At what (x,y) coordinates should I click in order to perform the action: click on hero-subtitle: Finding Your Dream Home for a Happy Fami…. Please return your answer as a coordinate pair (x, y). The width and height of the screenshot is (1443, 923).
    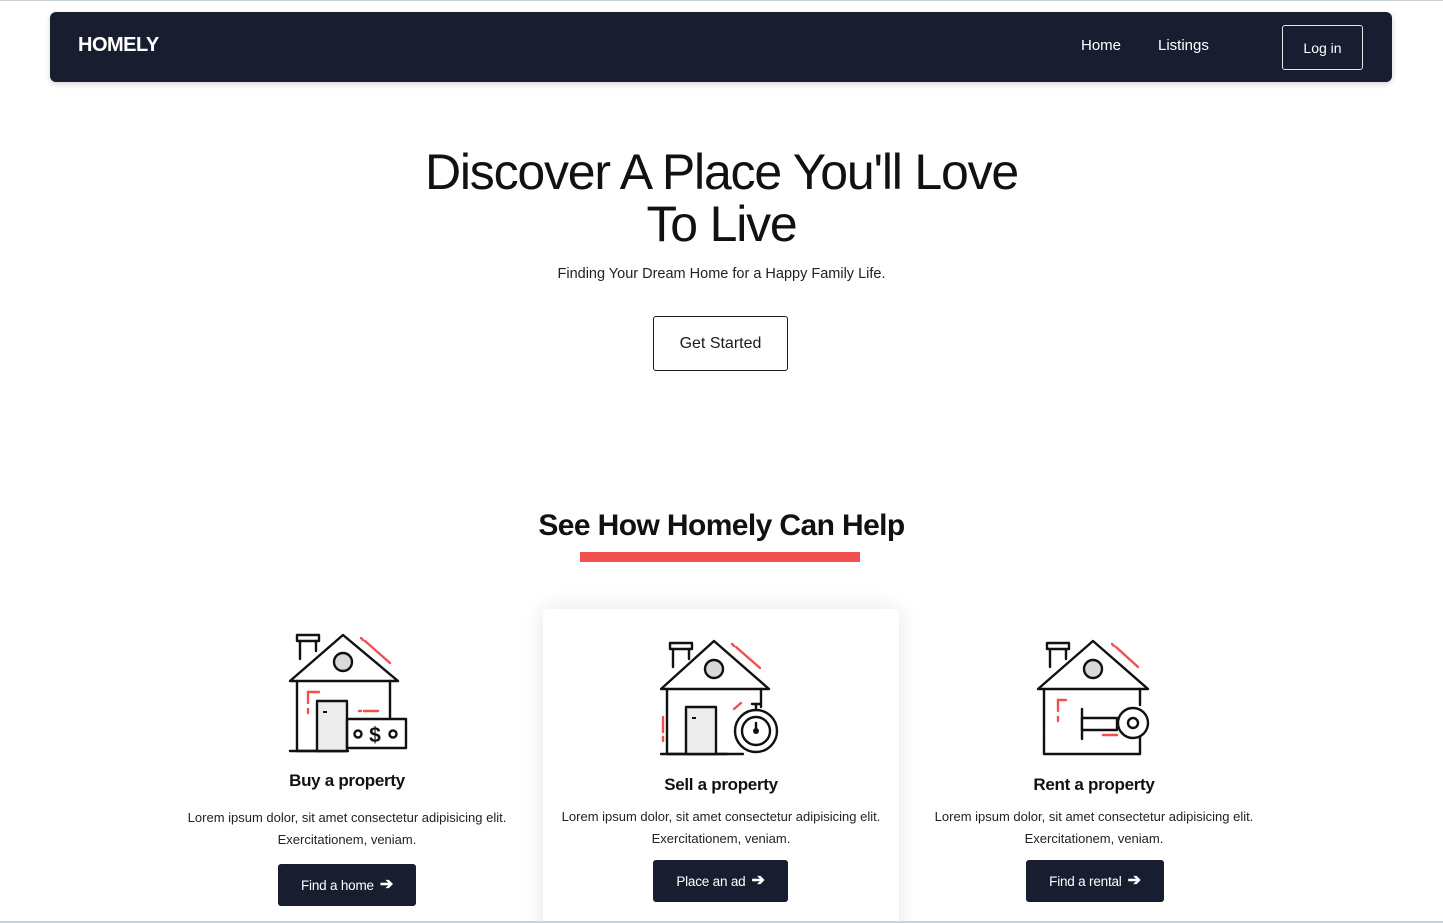
    Looking at the image, I should click on (721, 274).